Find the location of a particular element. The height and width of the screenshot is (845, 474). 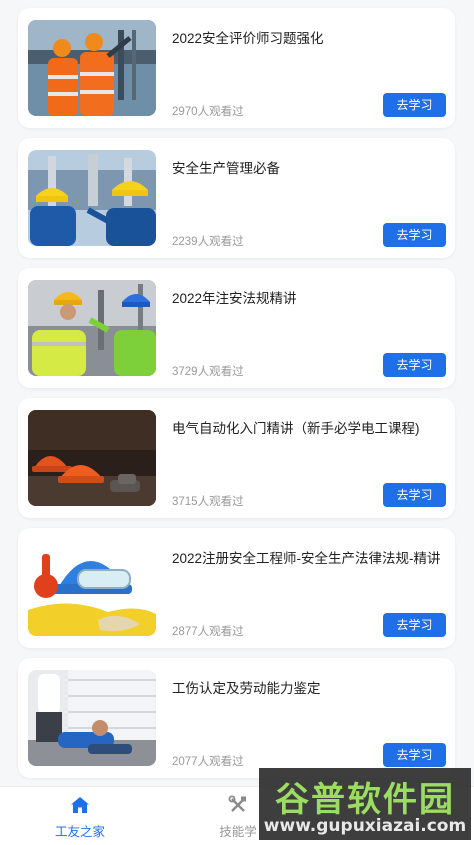

watermark: 谷普软件园 www.gupuxiazai.com is located at coordinates (365, 804).